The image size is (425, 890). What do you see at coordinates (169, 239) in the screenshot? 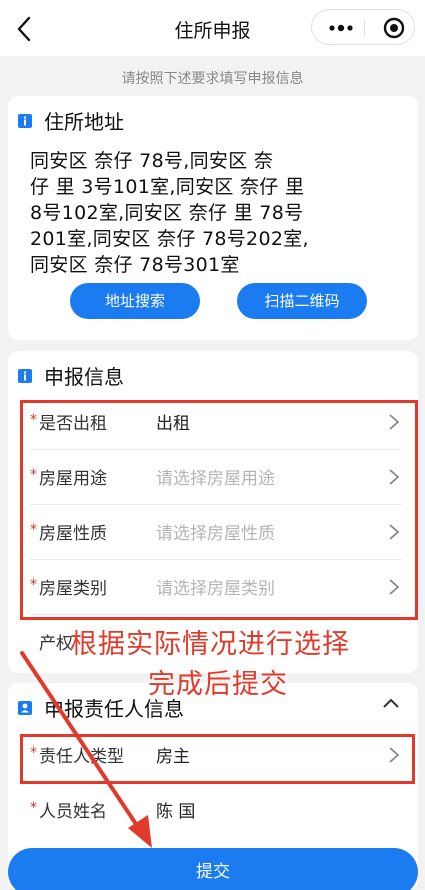
I see `address-line: 201室,同安区 奈仔 78号202室,` at bounding box center [169, 239].